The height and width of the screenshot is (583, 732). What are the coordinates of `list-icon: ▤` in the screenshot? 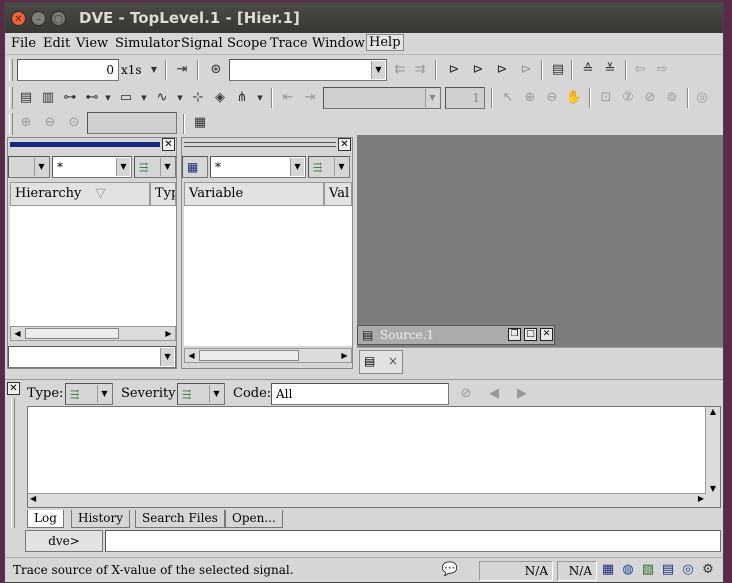 It's located at (26, 98).